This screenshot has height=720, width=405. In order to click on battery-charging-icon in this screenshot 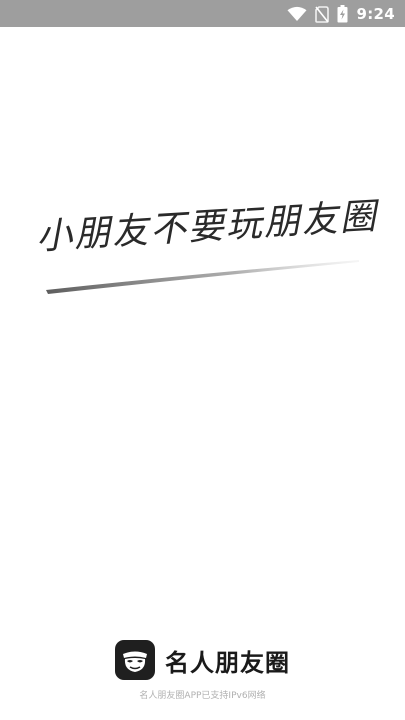, I will do `click(342, 14)`.